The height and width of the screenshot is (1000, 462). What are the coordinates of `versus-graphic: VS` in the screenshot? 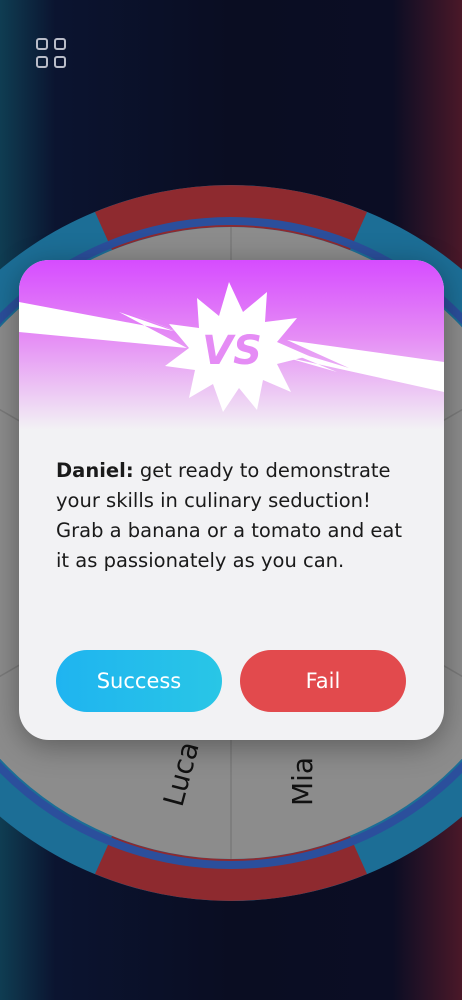 It's located at (231, 347).